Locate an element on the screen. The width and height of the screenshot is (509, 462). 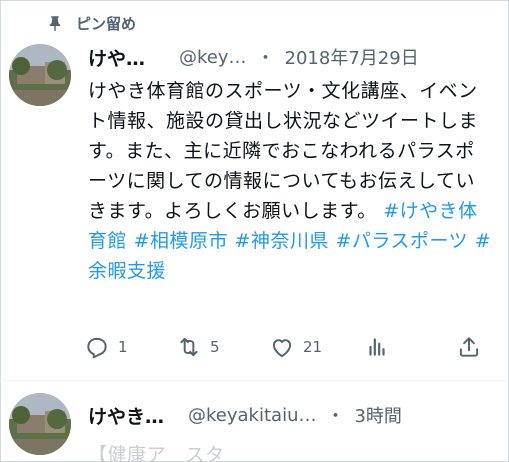
tweet-body-preview: 【健康ア スタ is located at coordinates (156, 453).